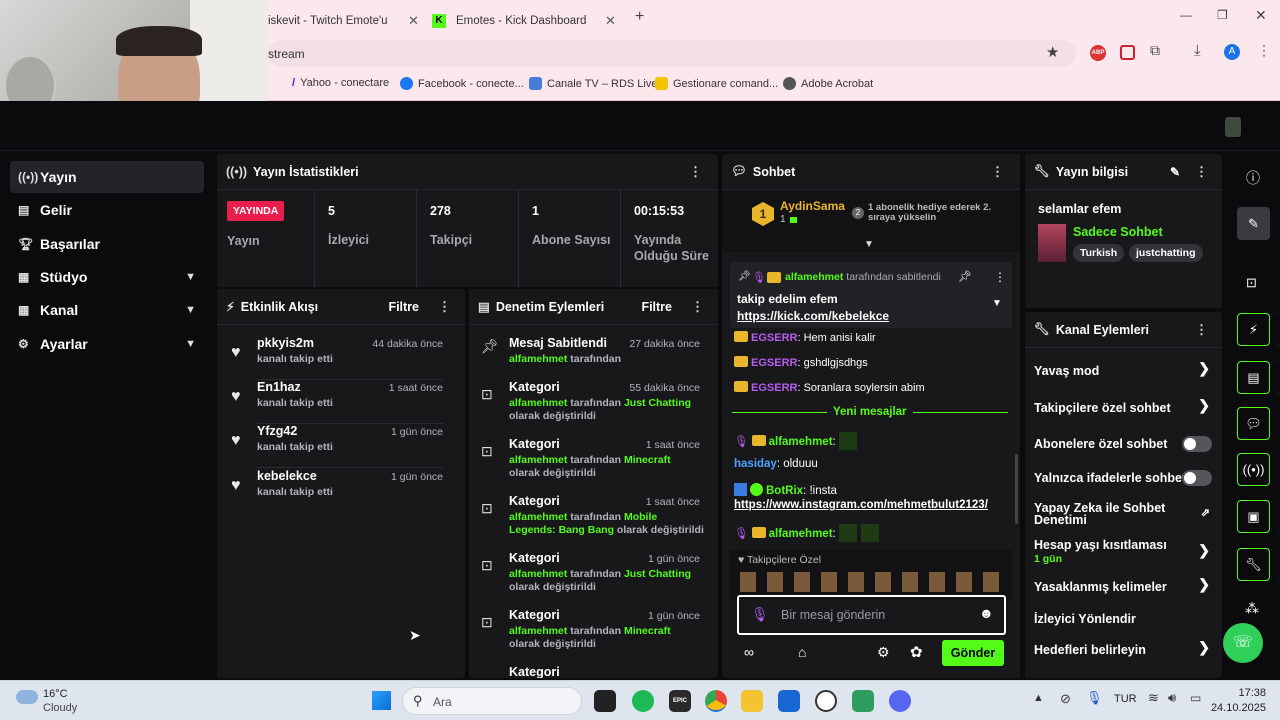 The width and height of the screenshot is (1280, 720). What do you see at coordinates (639, 17) in the screenshot?
I see `new-tab-icon: +` at bounding box center [639, 17].